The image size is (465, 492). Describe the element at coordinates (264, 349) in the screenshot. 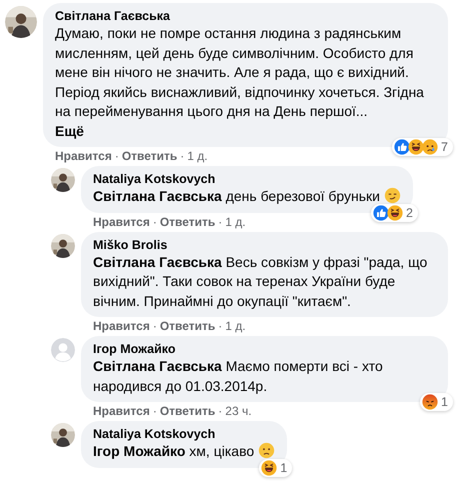

I see `author-name: Ігор Можайко` at that location.